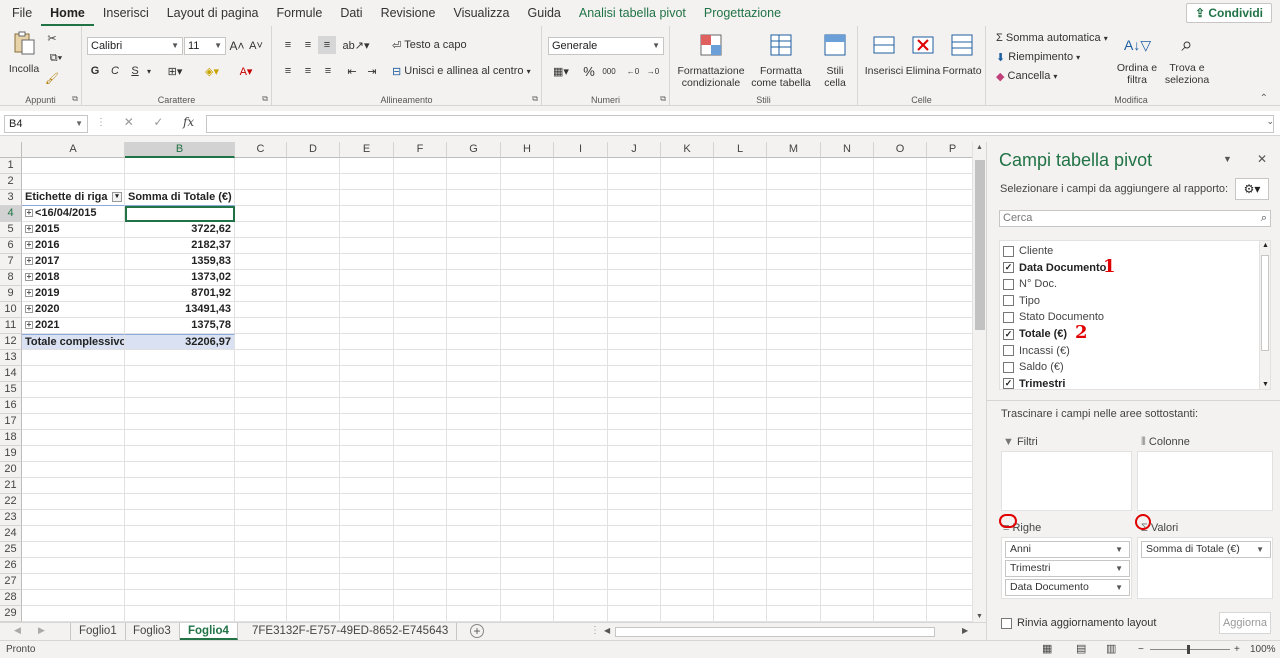 Image resolution: width=1280 pixels, height=658 pixels. I want to click on cell-d15, so click(313, 390).